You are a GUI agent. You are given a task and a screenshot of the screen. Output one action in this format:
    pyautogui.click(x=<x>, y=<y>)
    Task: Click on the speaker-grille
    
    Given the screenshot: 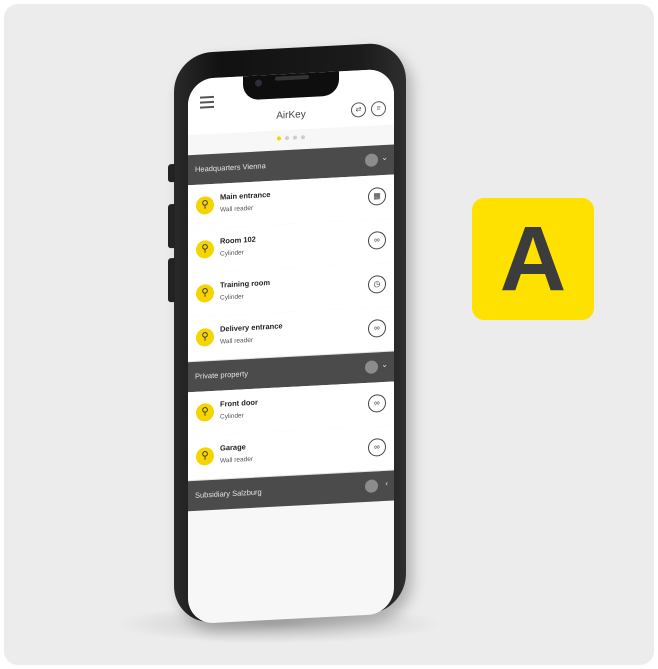 What is the action you would take?
    pyautogui.click(x=292, y=77)
    